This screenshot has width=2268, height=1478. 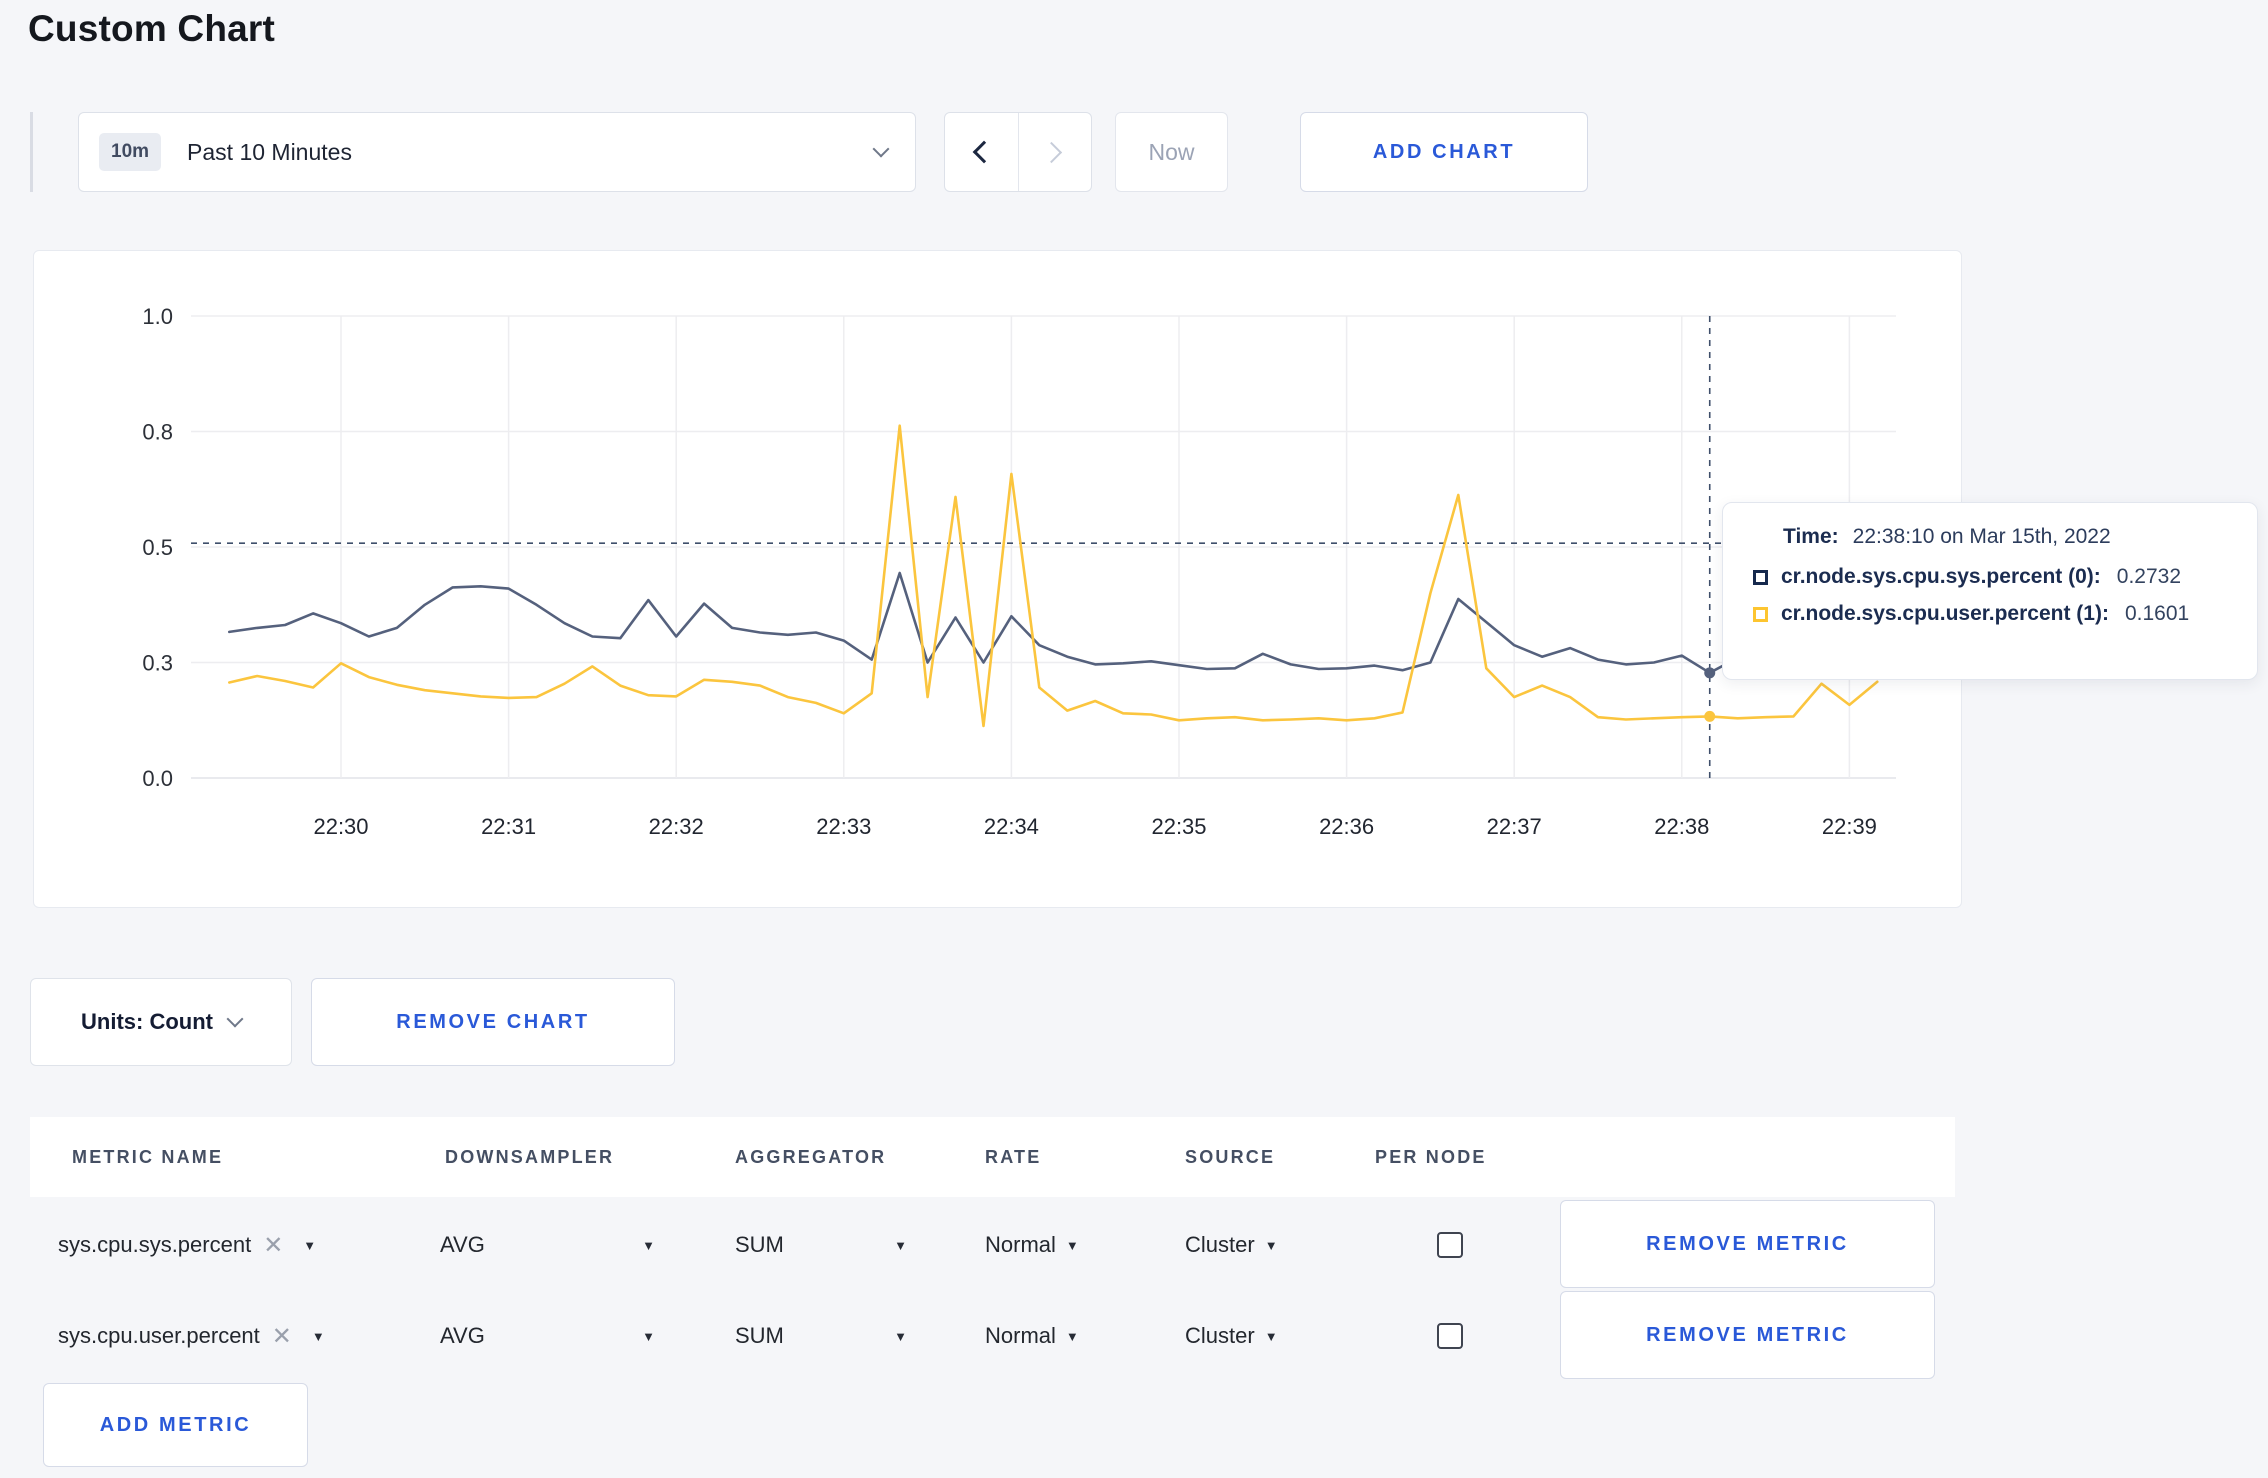 I want to click on x-axis-tick-label: 22:32, so click(x=676, y=826).